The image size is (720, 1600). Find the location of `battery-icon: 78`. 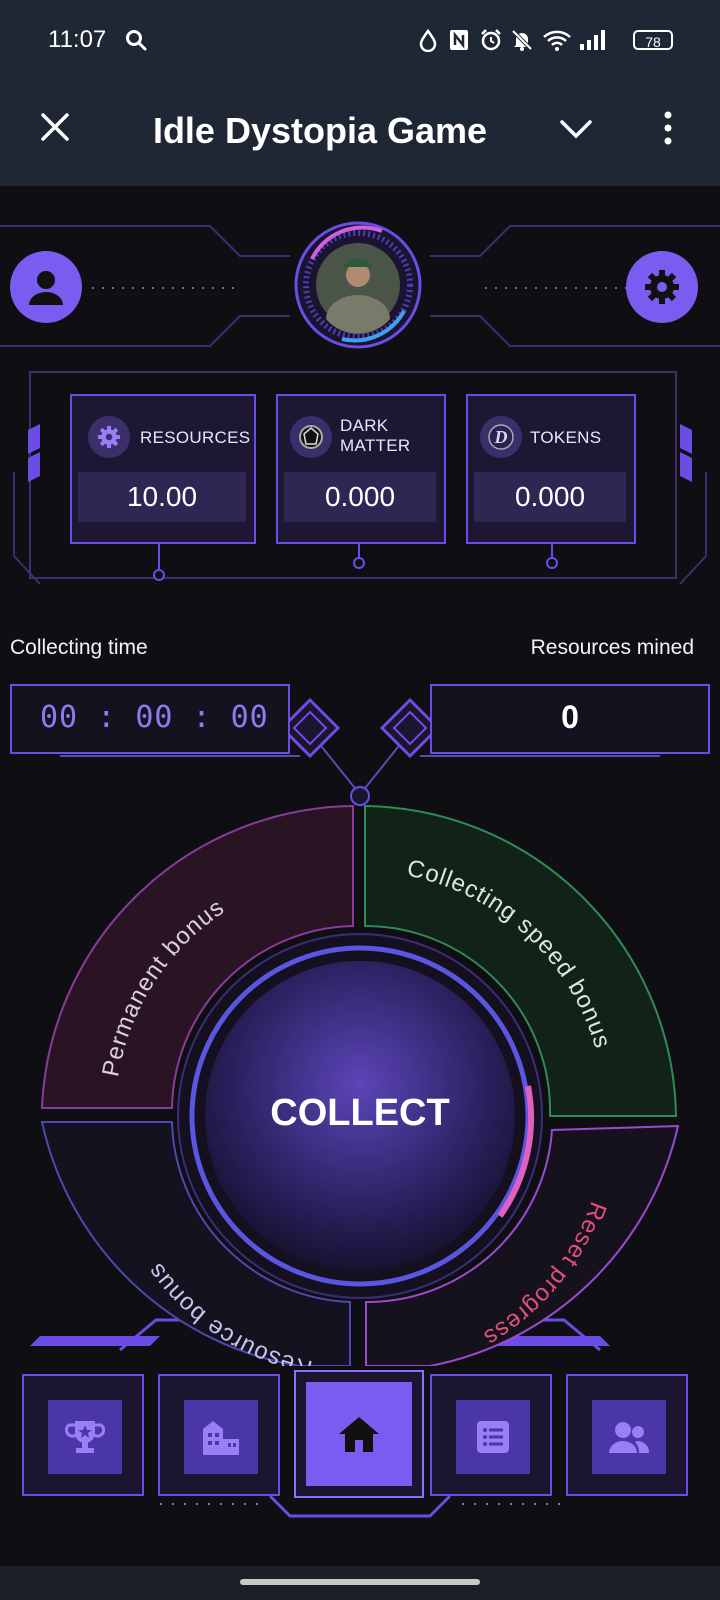

battery-icon: 78 is located at coordinates (653, 40).